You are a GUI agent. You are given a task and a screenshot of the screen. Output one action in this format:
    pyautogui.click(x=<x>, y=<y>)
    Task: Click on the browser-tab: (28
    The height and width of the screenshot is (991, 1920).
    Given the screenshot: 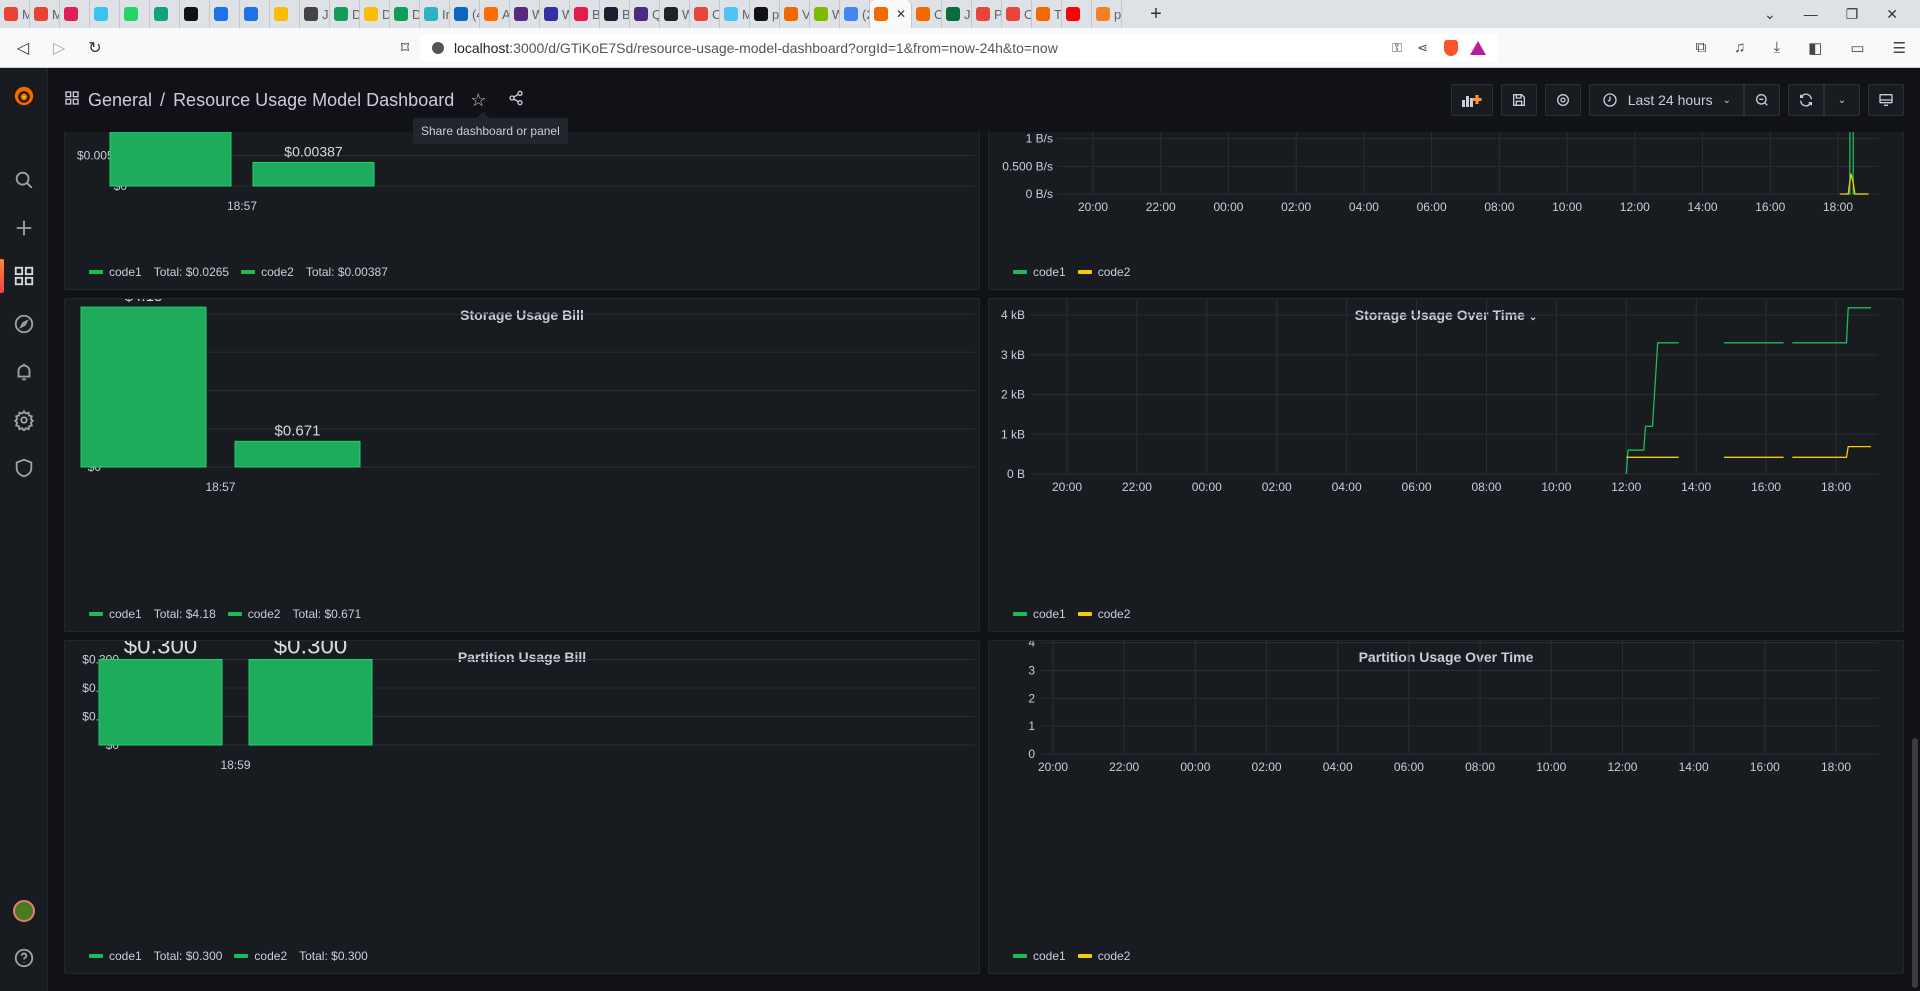 What is the action you would take?
    pyautogui.click(x=855, y=14)
    